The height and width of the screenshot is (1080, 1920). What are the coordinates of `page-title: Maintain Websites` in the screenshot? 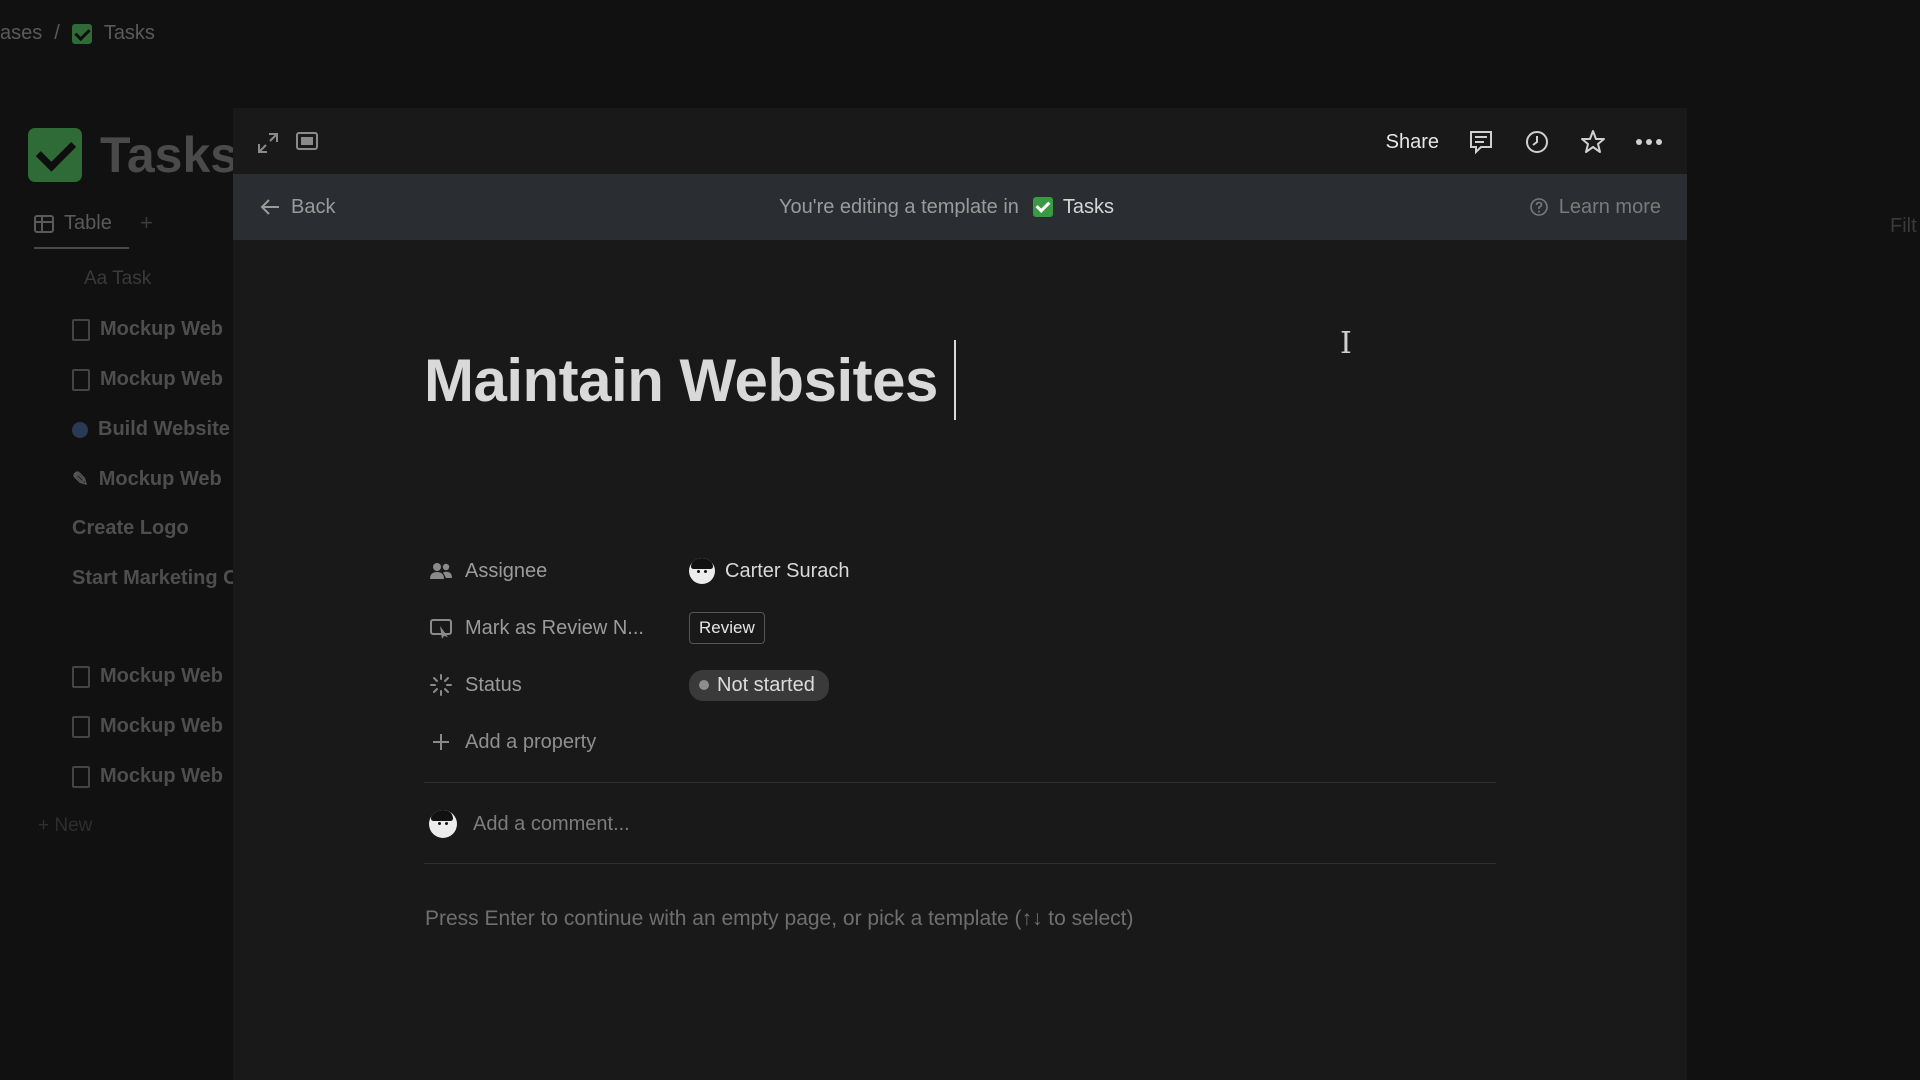 It's located at (690, 380).